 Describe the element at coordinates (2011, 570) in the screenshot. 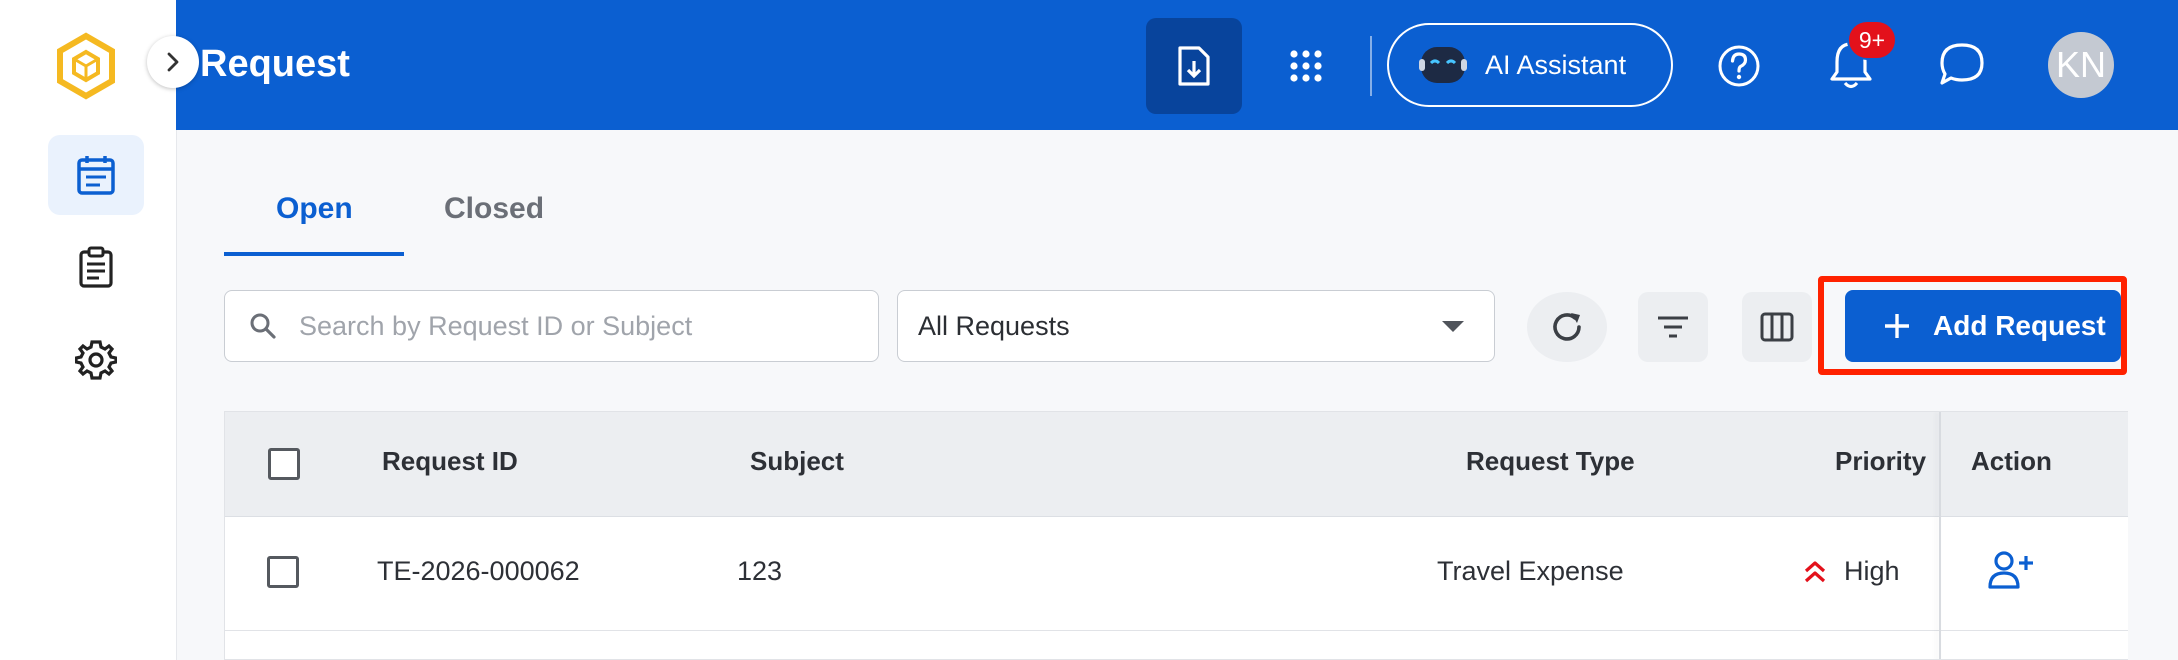

I see `assign-user-icon` at that location.